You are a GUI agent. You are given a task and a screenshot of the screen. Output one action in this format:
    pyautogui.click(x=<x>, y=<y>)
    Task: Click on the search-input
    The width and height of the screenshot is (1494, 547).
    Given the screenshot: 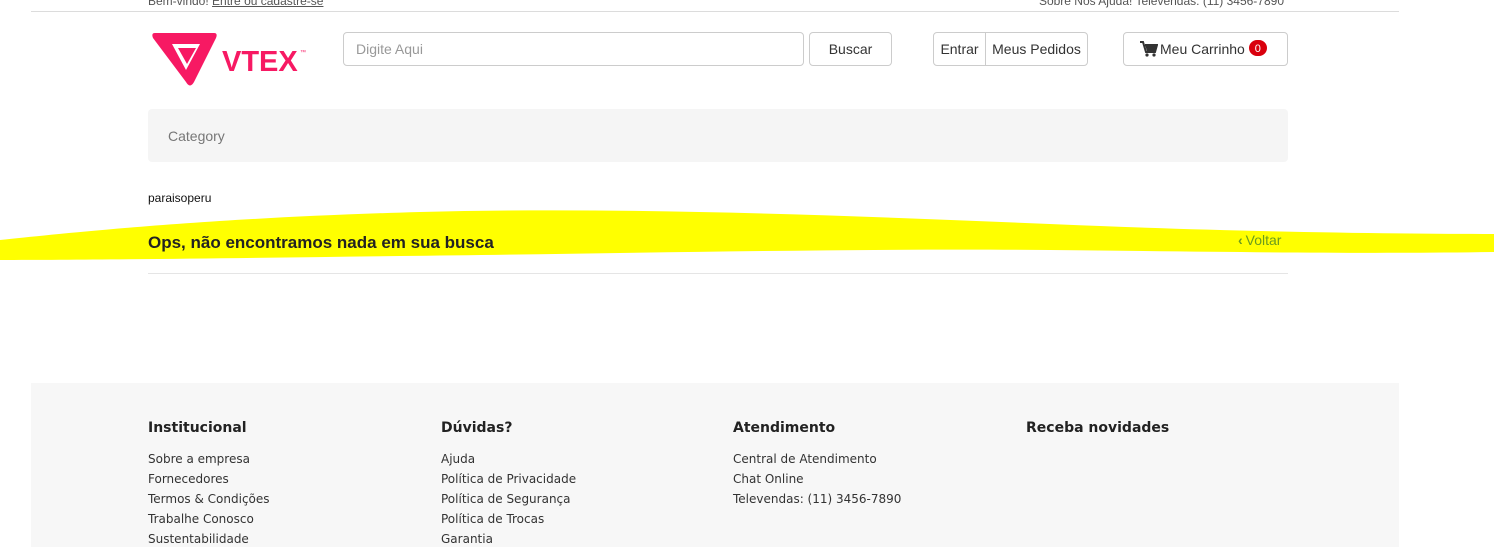 What is the action you would take?
    pyautogui.click(x=573, y=49)
    